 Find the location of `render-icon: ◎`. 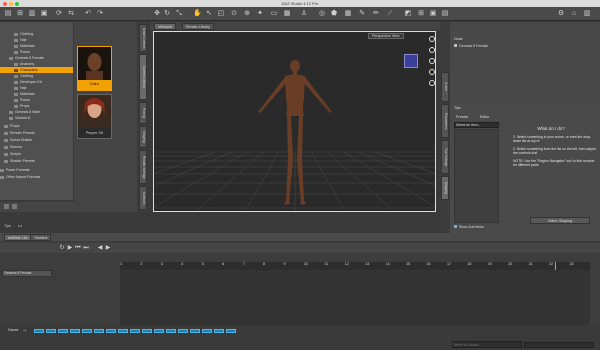

render-icon: ◎ is located at coordinates (322, 14).